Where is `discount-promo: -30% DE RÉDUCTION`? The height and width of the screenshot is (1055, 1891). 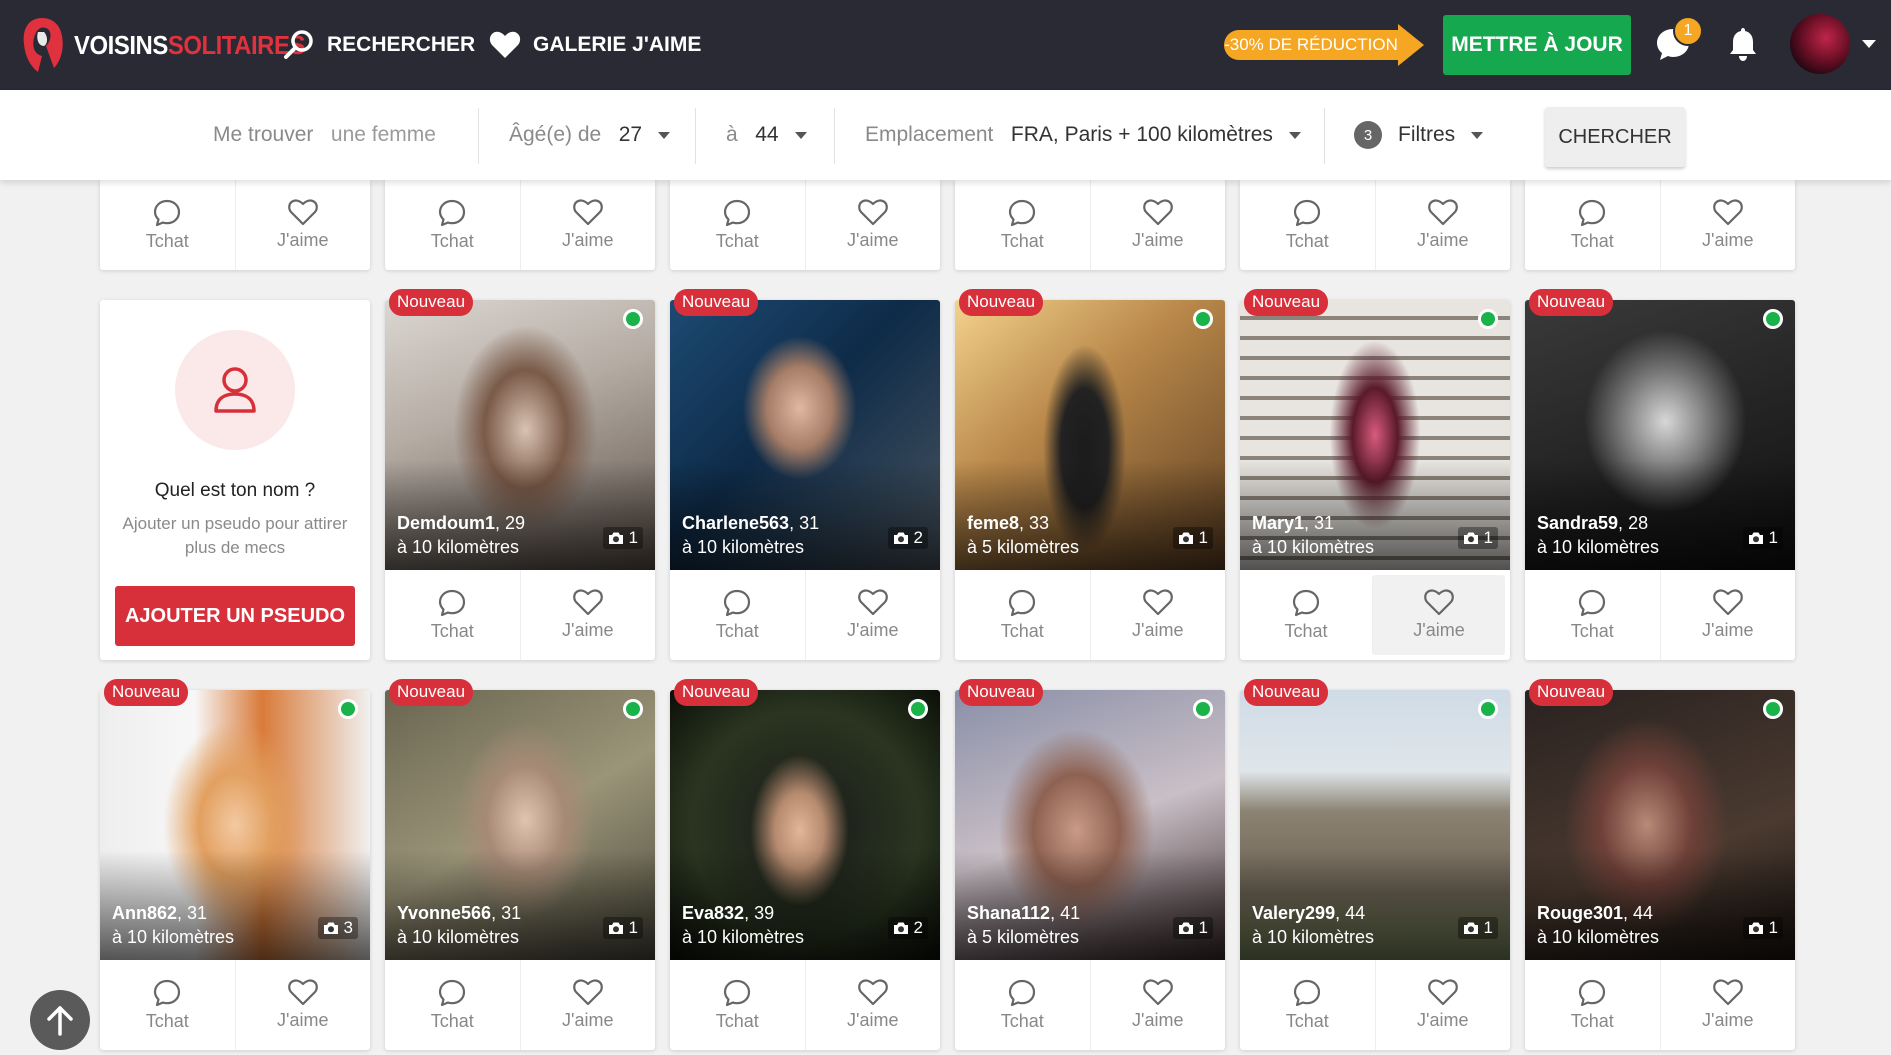
discount-promo: -30% DE RÉDUCTION is located at coordinates (1324, 45).